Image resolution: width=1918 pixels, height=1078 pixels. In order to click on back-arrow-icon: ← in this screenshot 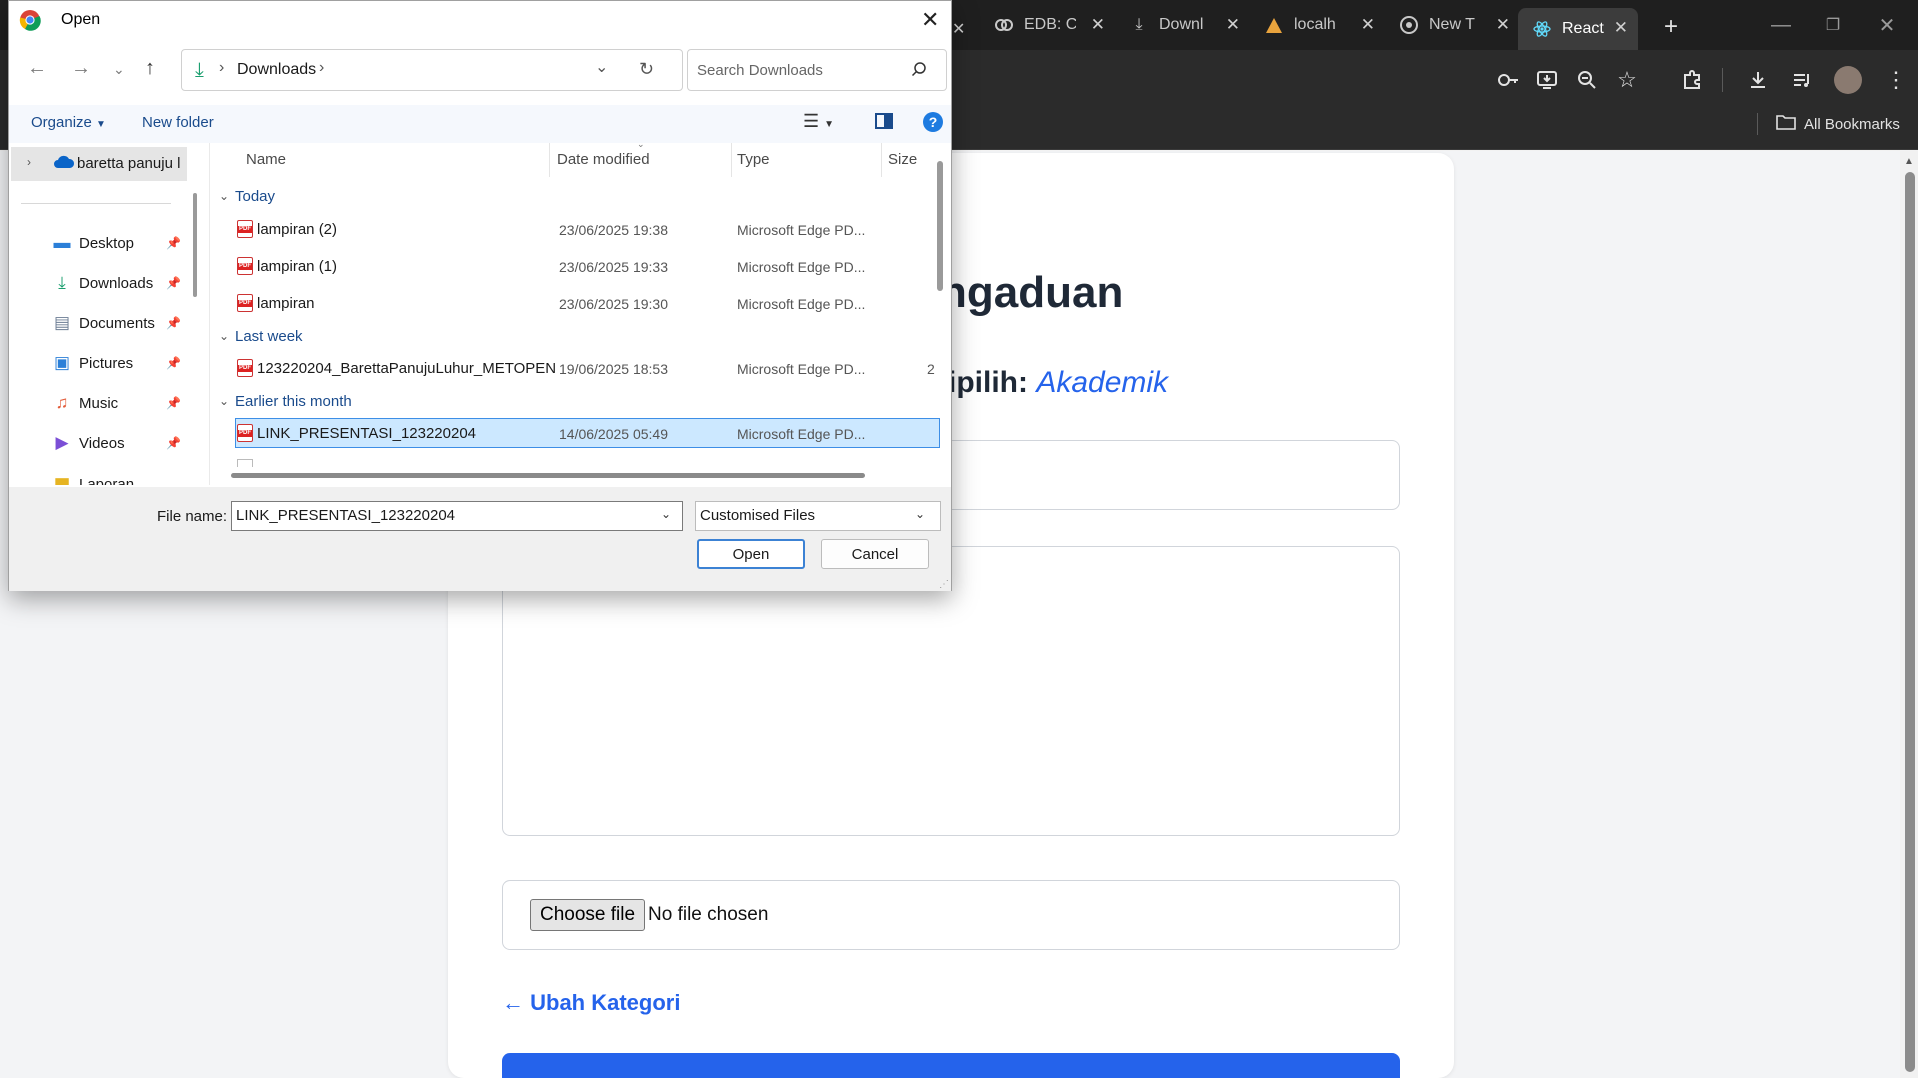, I will do `click(37, 68)`.